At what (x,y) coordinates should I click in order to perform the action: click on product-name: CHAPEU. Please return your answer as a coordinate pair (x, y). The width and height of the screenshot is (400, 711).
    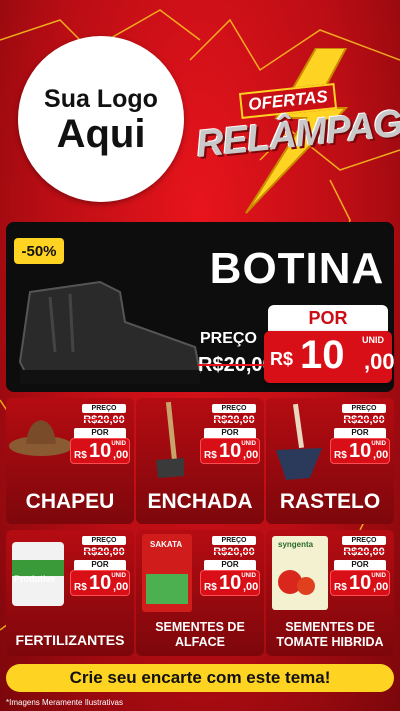
    Looking at the image, I should click on (70, 501).